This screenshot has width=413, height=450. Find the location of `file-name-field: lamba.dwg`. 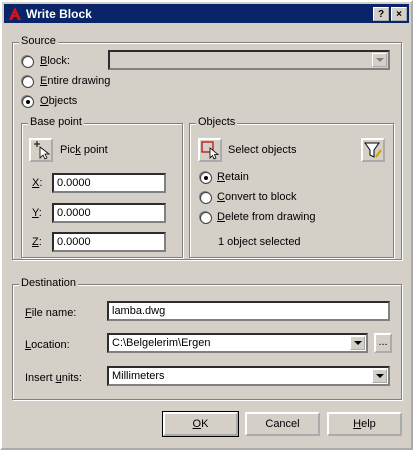

file-name-field: lamba.dwg is located at coordinates (248, 311).